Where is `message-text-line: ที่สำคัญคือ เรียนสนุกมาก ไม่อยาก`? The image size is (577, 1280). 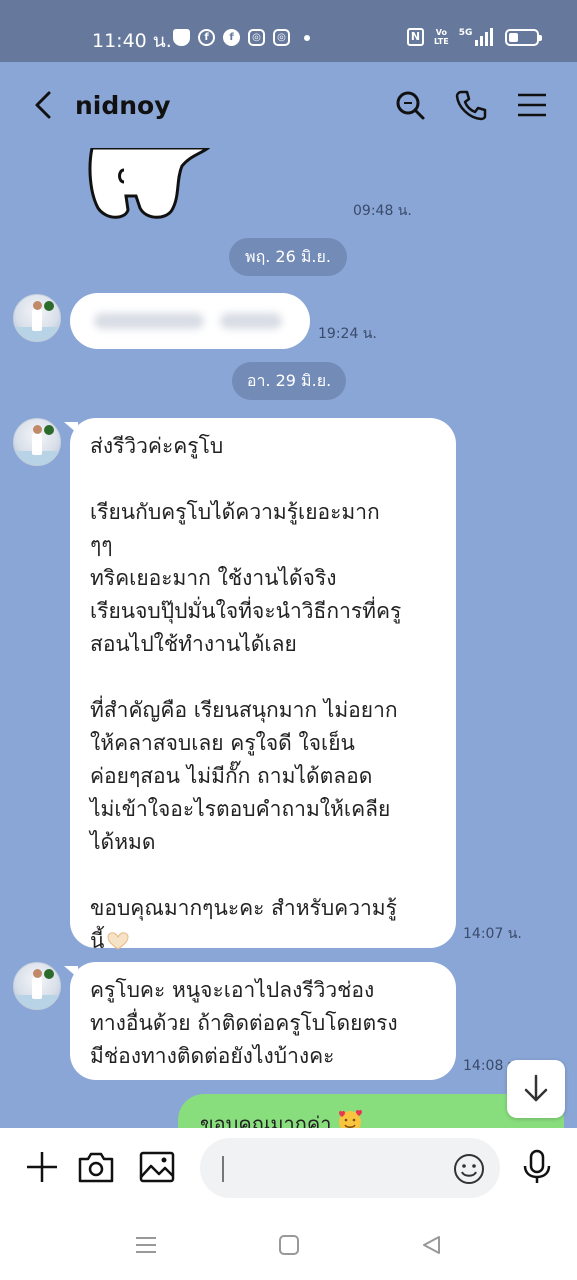
message-text-line: ที่สำคัญคือ เรียนสนุกมาก ไม่อยาก is located at coordinates (244, 710).